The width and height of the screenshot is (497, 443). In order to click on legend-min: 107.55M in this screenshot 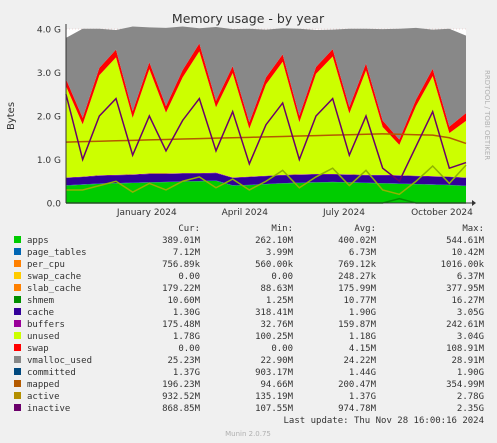, I will do `click(274, 409)`.